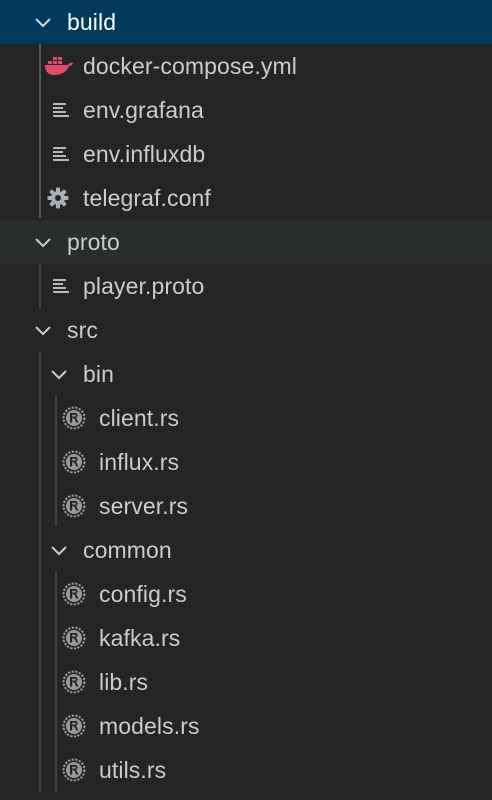 The image size is (492, 800). I want to click on file-docker-compose: docker-compose.yml, so click(246, 66).